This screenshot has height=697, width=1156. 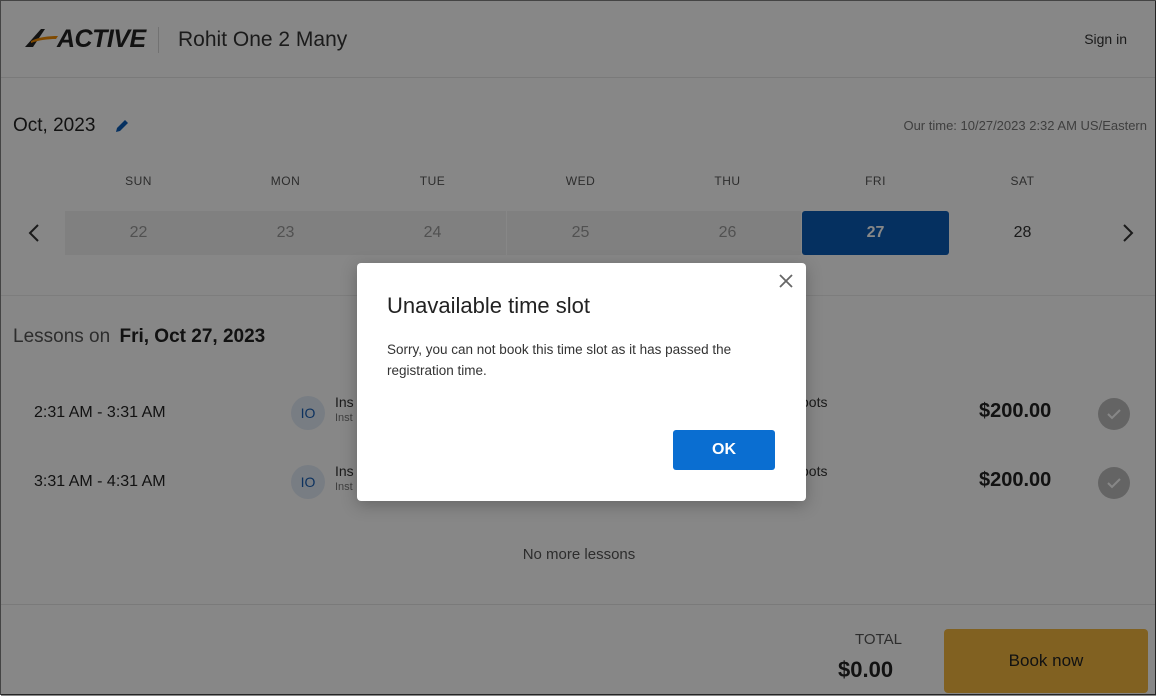 I want to click on ok-button: OK, so click(x=724, y=450).